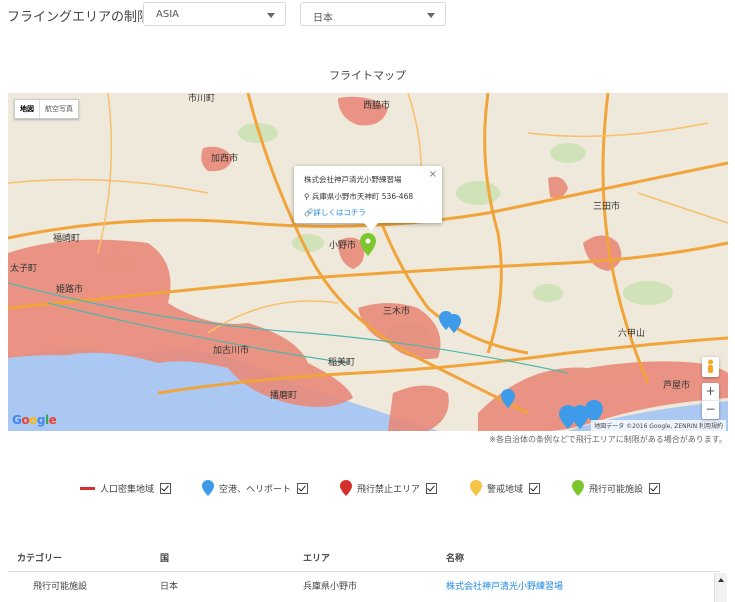 This screenshot has width=735, height=602. What do you see at coordinates (373, 14) in the screenshot?
I see `country-select: 日本` at bounding box center [373, 14].